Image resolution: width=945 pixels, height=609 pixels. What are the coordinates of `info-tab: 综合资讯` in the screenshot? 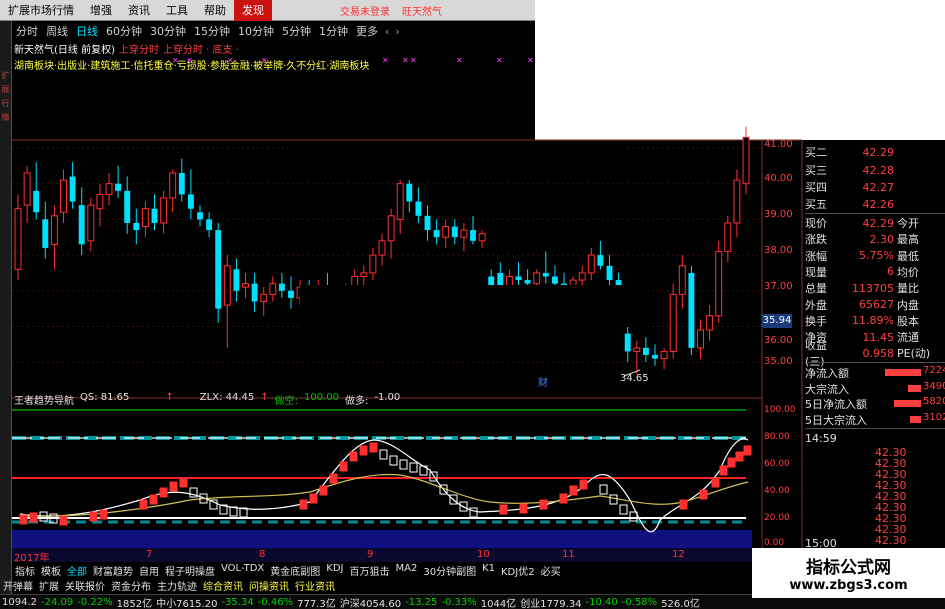 It's located at (223, 585).